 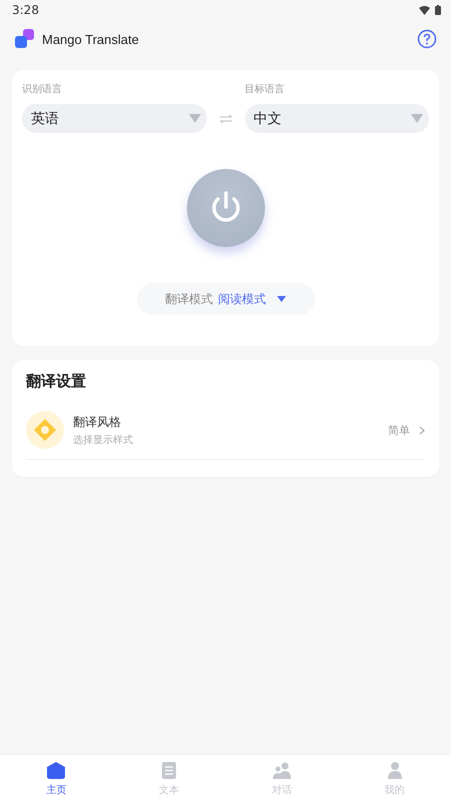 What do you see at coordinates (395, 770) in the screenshot?
I see `person-icon` at bounding box center [395, 770].